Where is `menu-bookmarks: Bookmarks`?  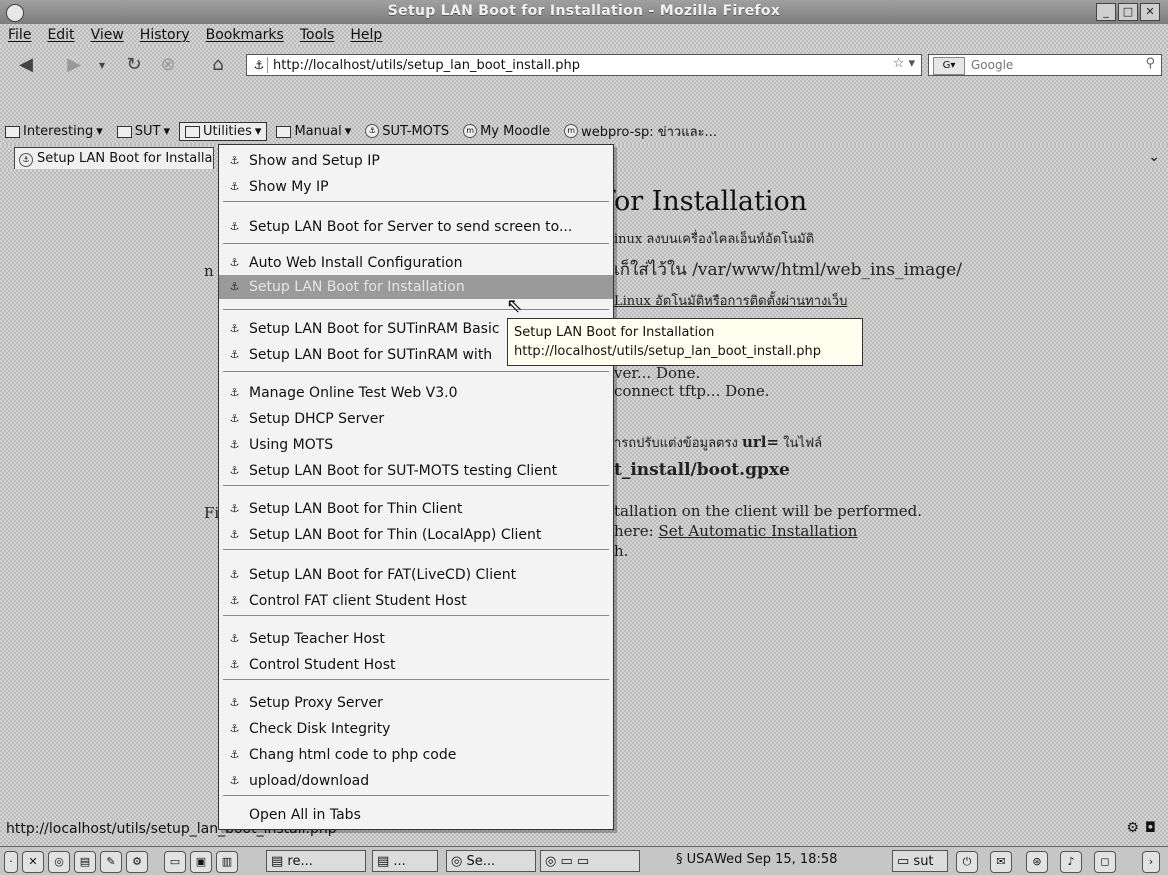
menu-bookmarks: Bookmarks is located at coordinates (245, 35).